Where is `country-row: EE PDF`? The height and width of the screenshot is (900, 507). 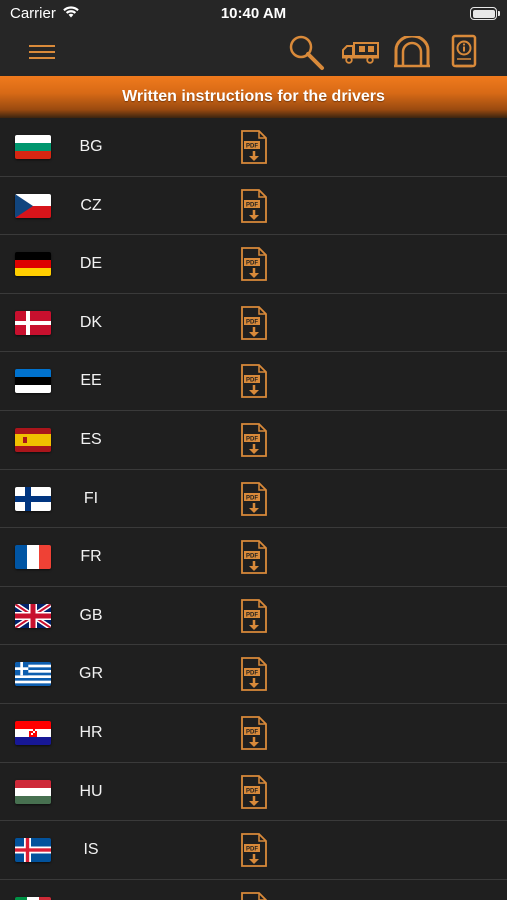
country-row: EE PDF is located at coordinates (253, 381).